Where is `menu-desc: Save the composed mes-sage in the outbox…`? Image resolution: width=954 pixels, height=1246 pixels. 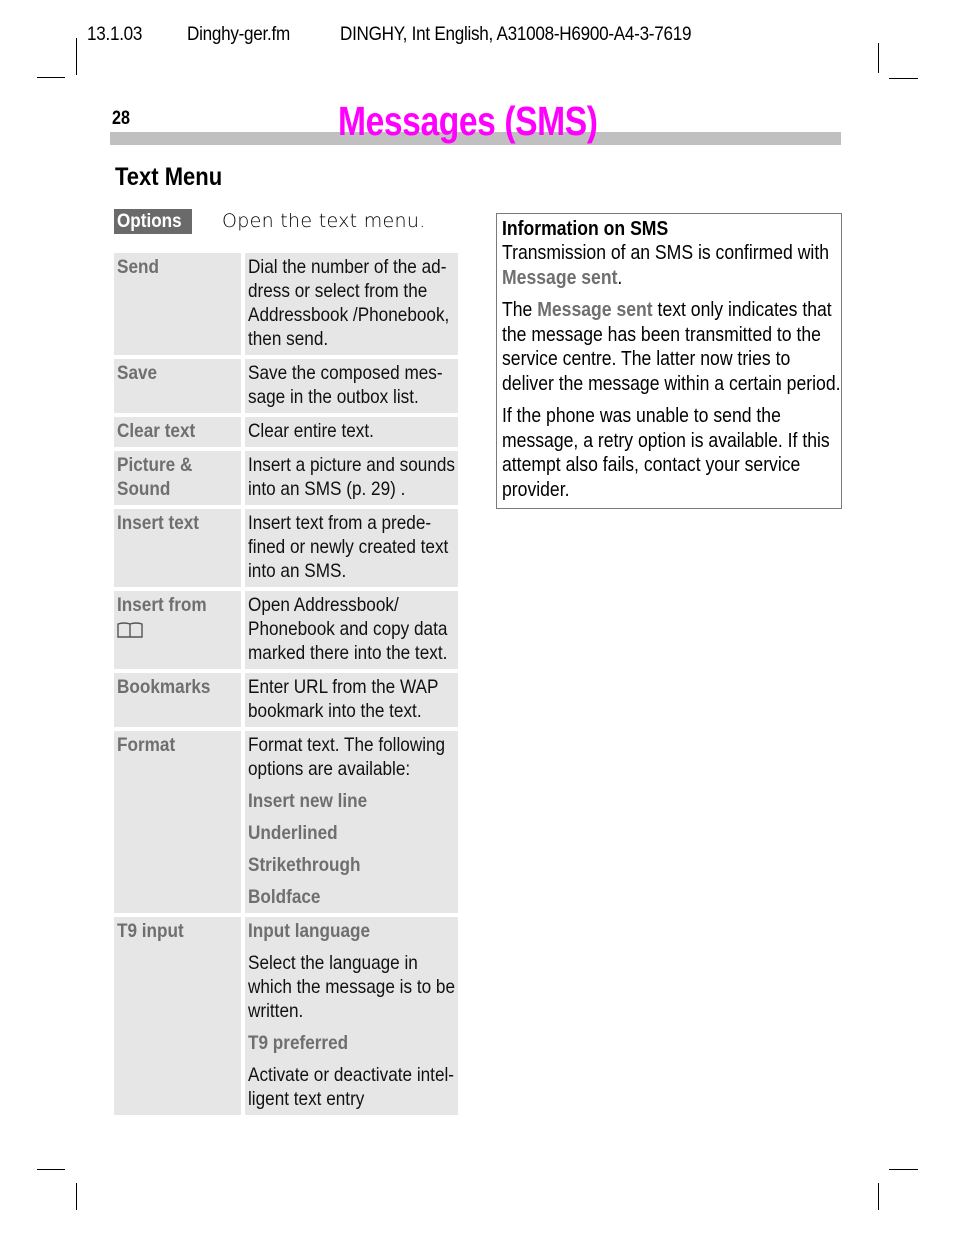 menu-desc: Save the composed mes-sage in the outbox… is located at coordinates (345, 385).